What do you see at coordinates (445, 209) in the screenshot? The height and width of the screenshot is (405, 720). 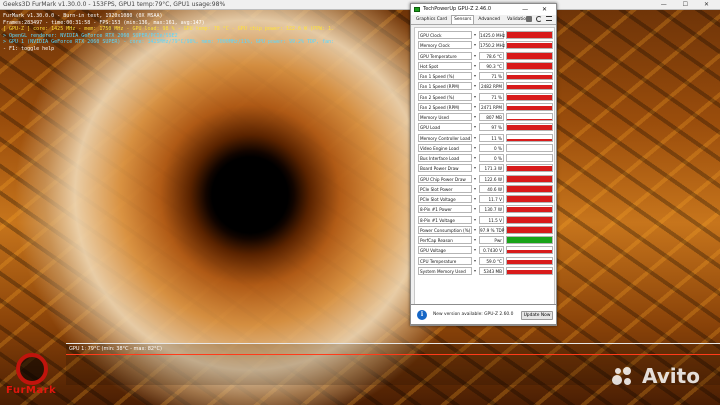 I see `sensor-label: 8-Pin #1 Power` at bounding box center [445, 209].